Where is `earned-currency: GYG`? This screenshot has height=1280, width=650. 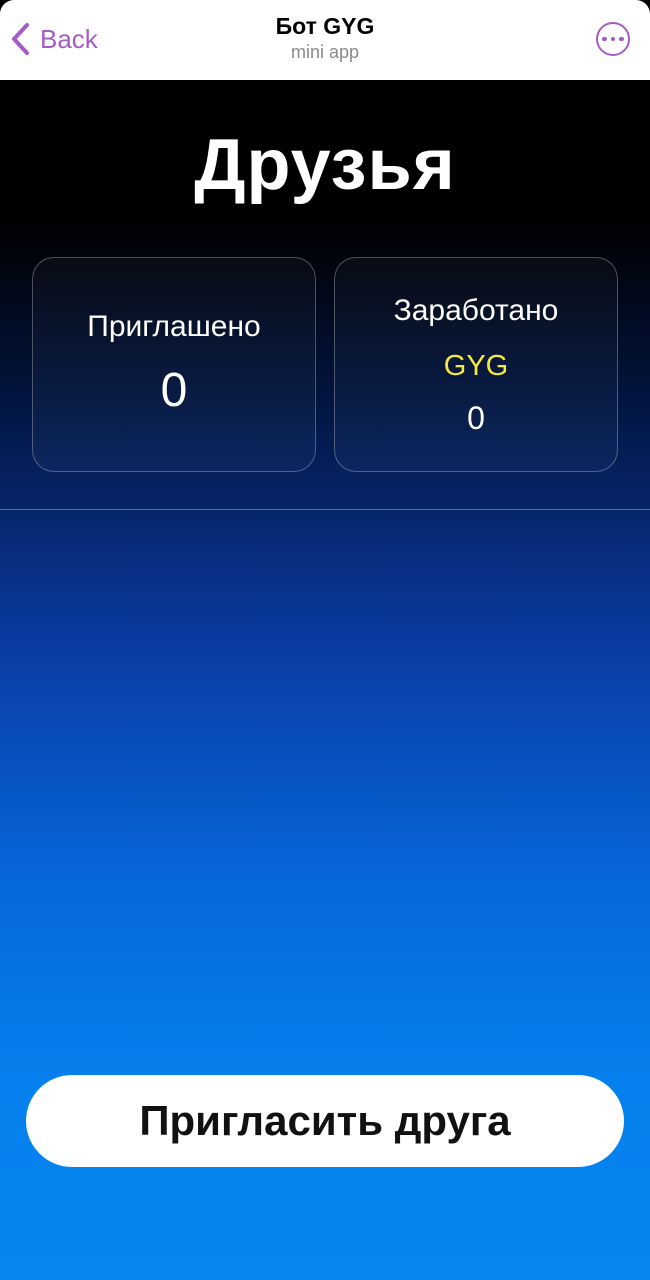
earned-currency: GYG is located at coordinates (476, 366).